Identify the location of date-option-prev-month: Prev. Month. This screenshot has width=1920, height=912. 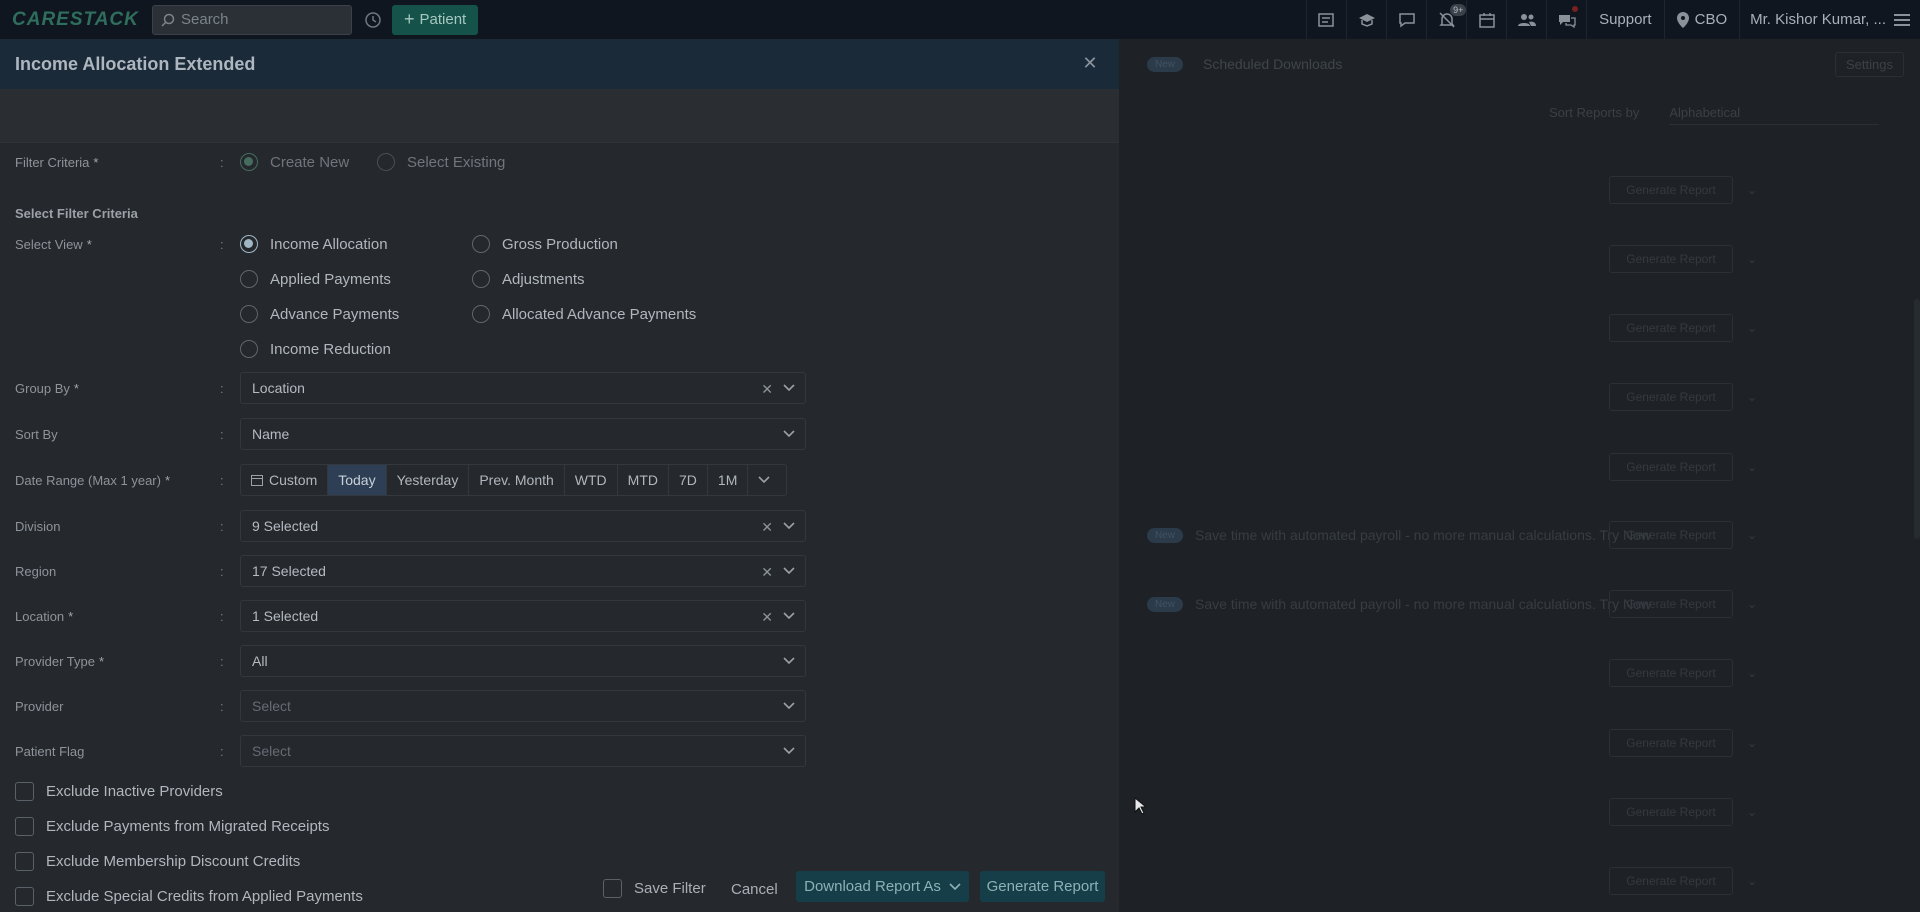
(517, 480).